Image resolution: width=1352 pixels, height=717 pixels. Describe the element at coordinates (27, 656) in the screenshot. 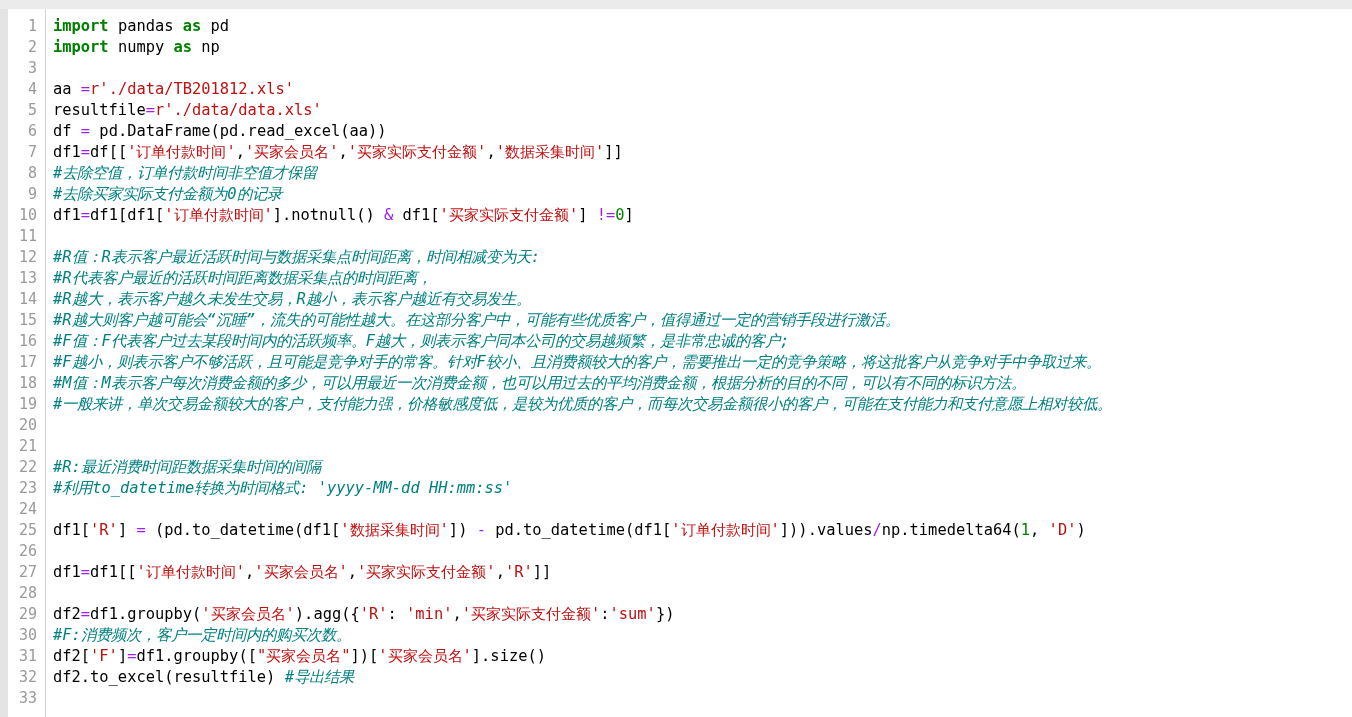

I see `line-number: 31` at that location.